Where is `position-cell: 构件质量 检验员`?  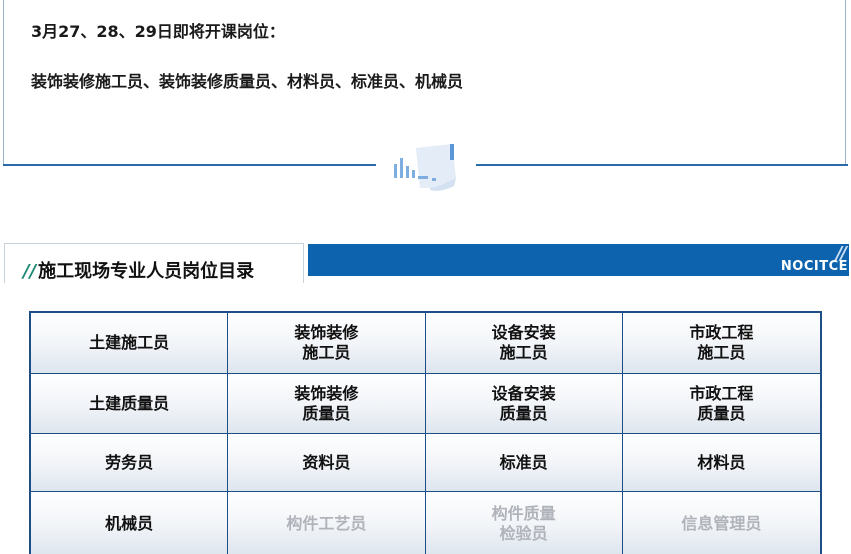
position-cell: 构件质量 检验员 is located at coordinates (524, 523).